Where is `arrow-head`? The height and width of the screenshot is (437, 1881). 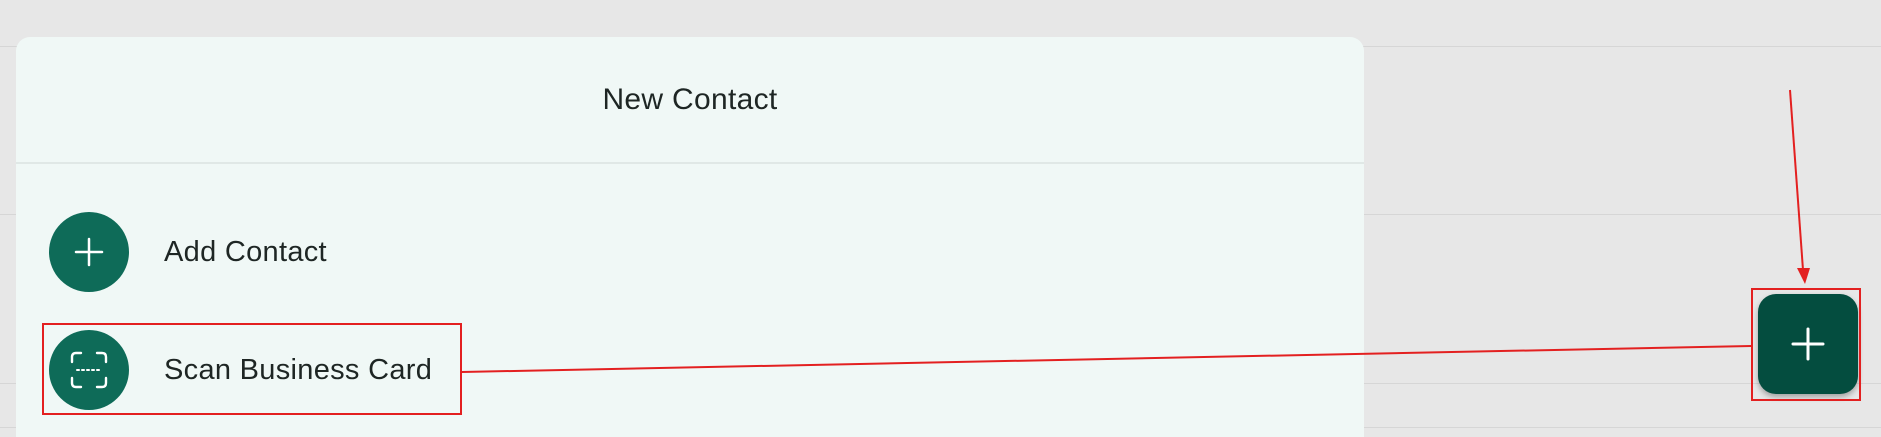 arrow-head is located at coordinates (1803, 276).